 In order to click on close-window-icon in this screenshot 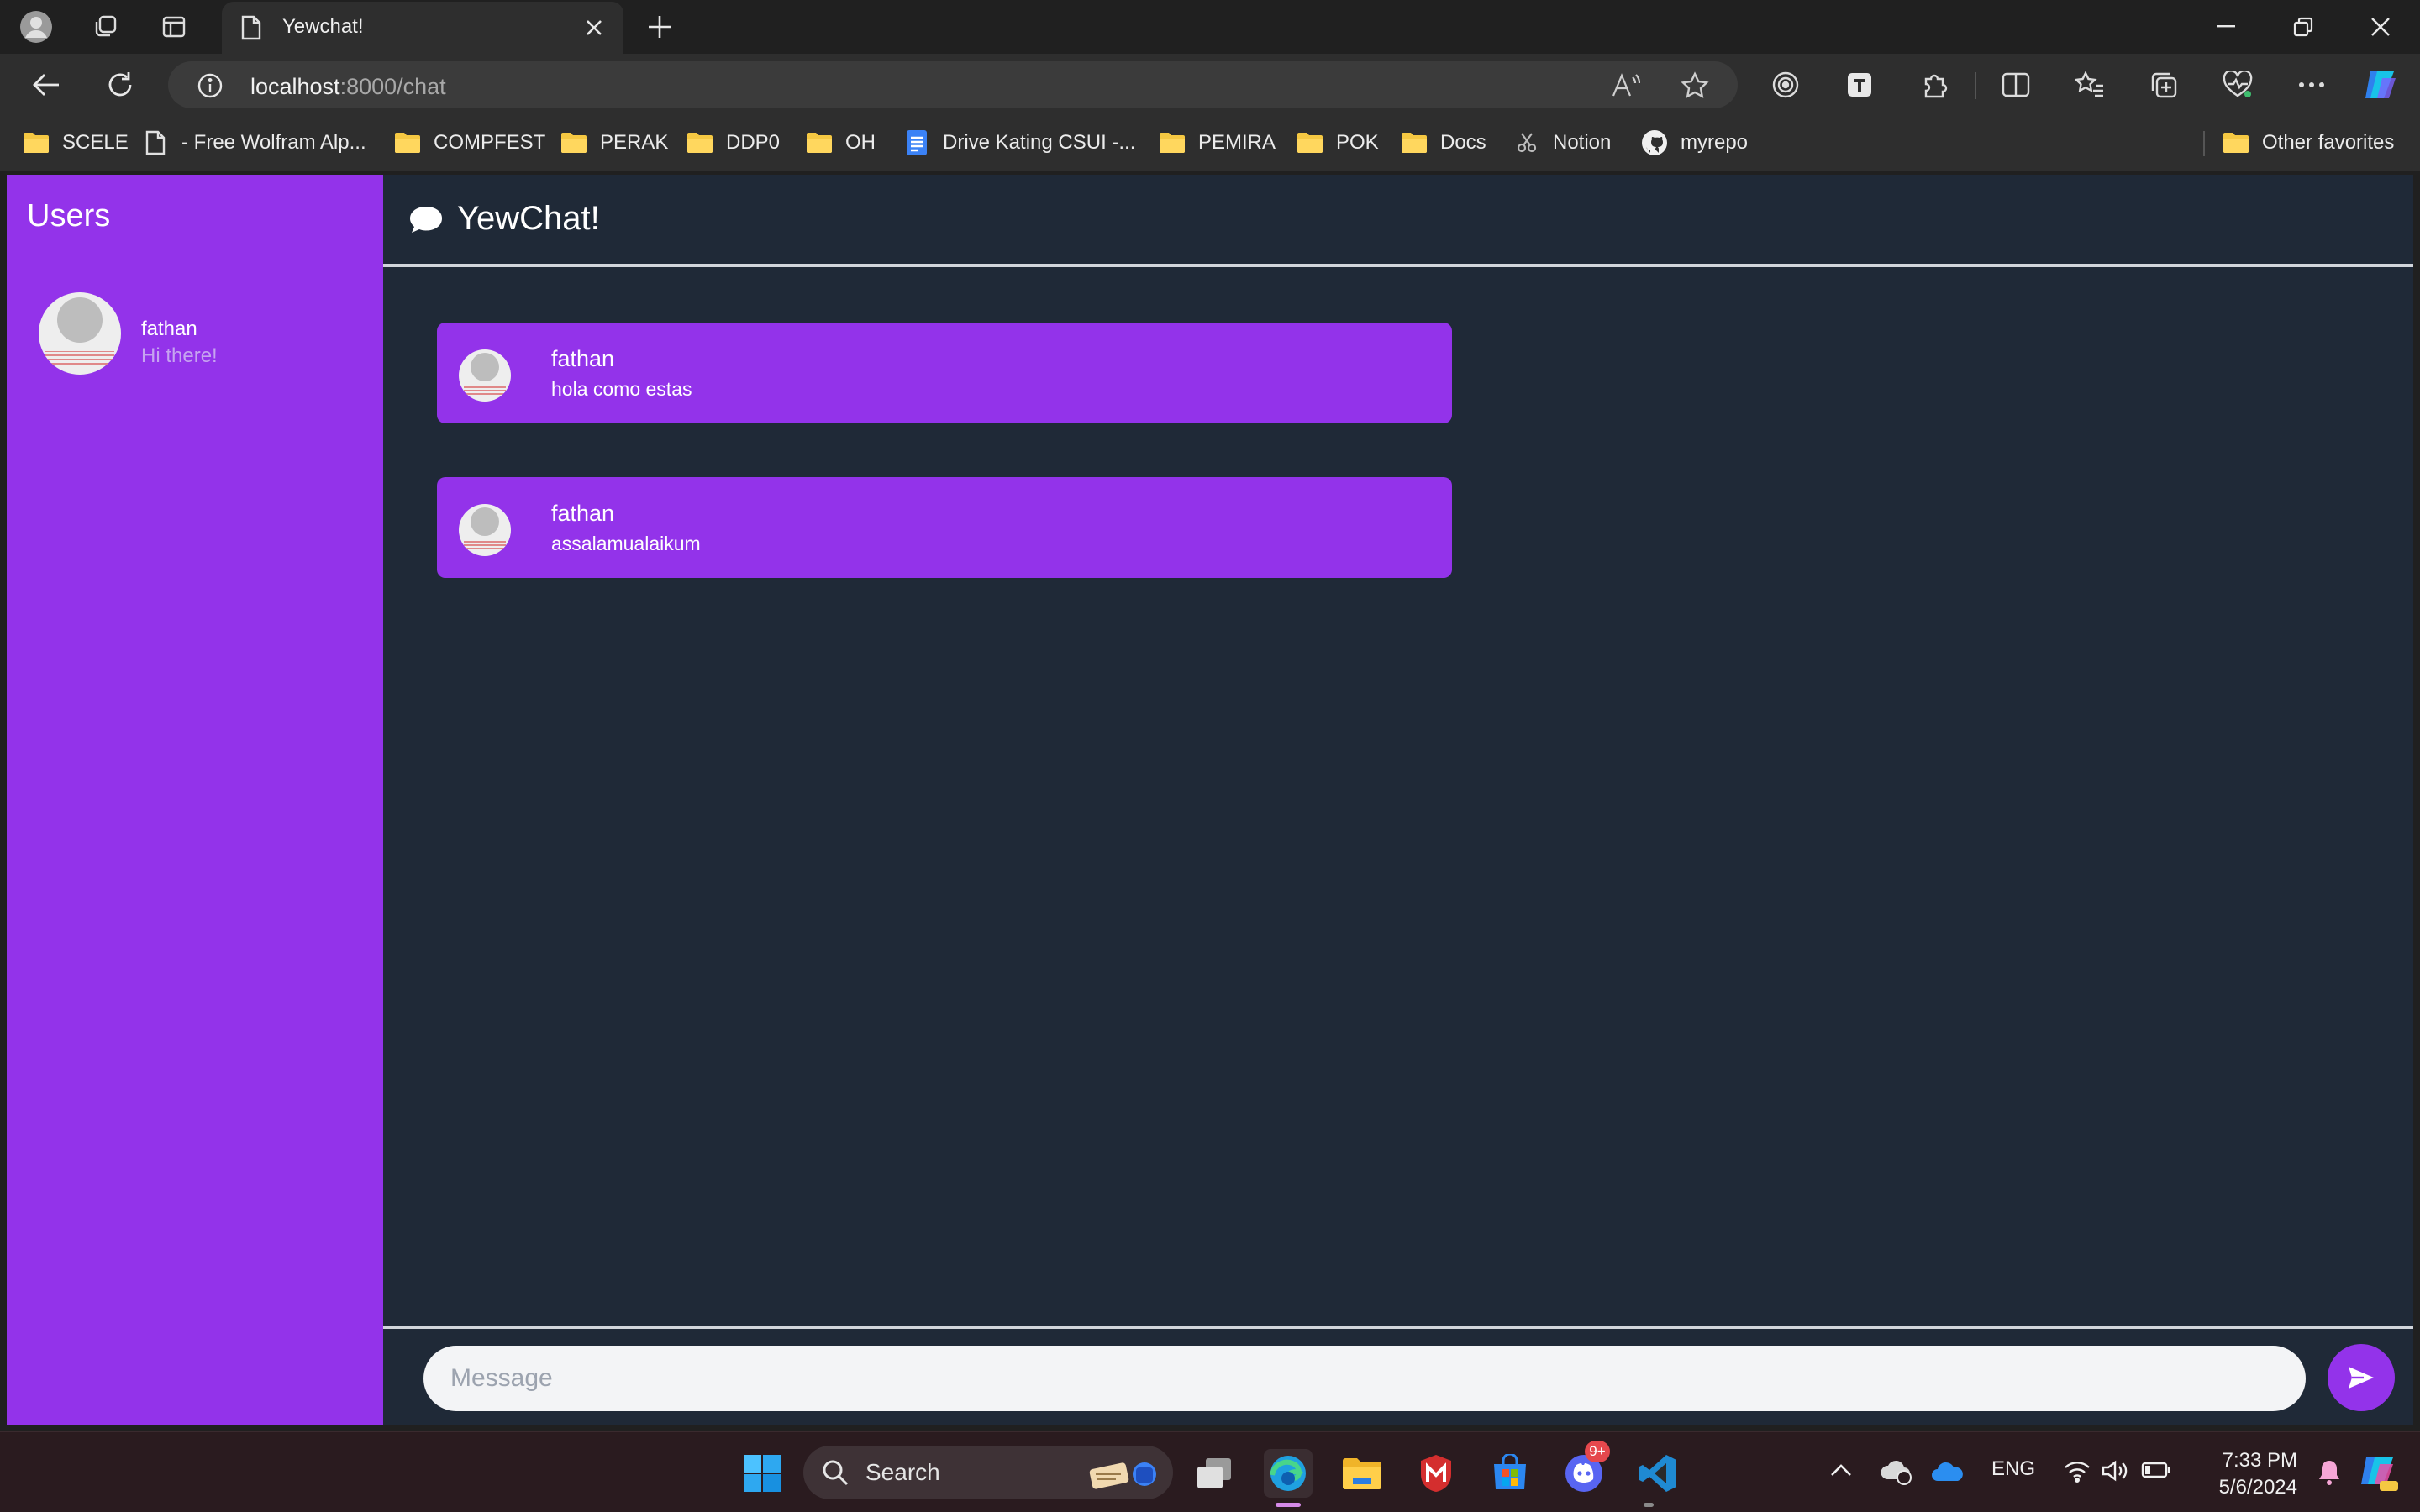, I will do `click(2381, 27)`.